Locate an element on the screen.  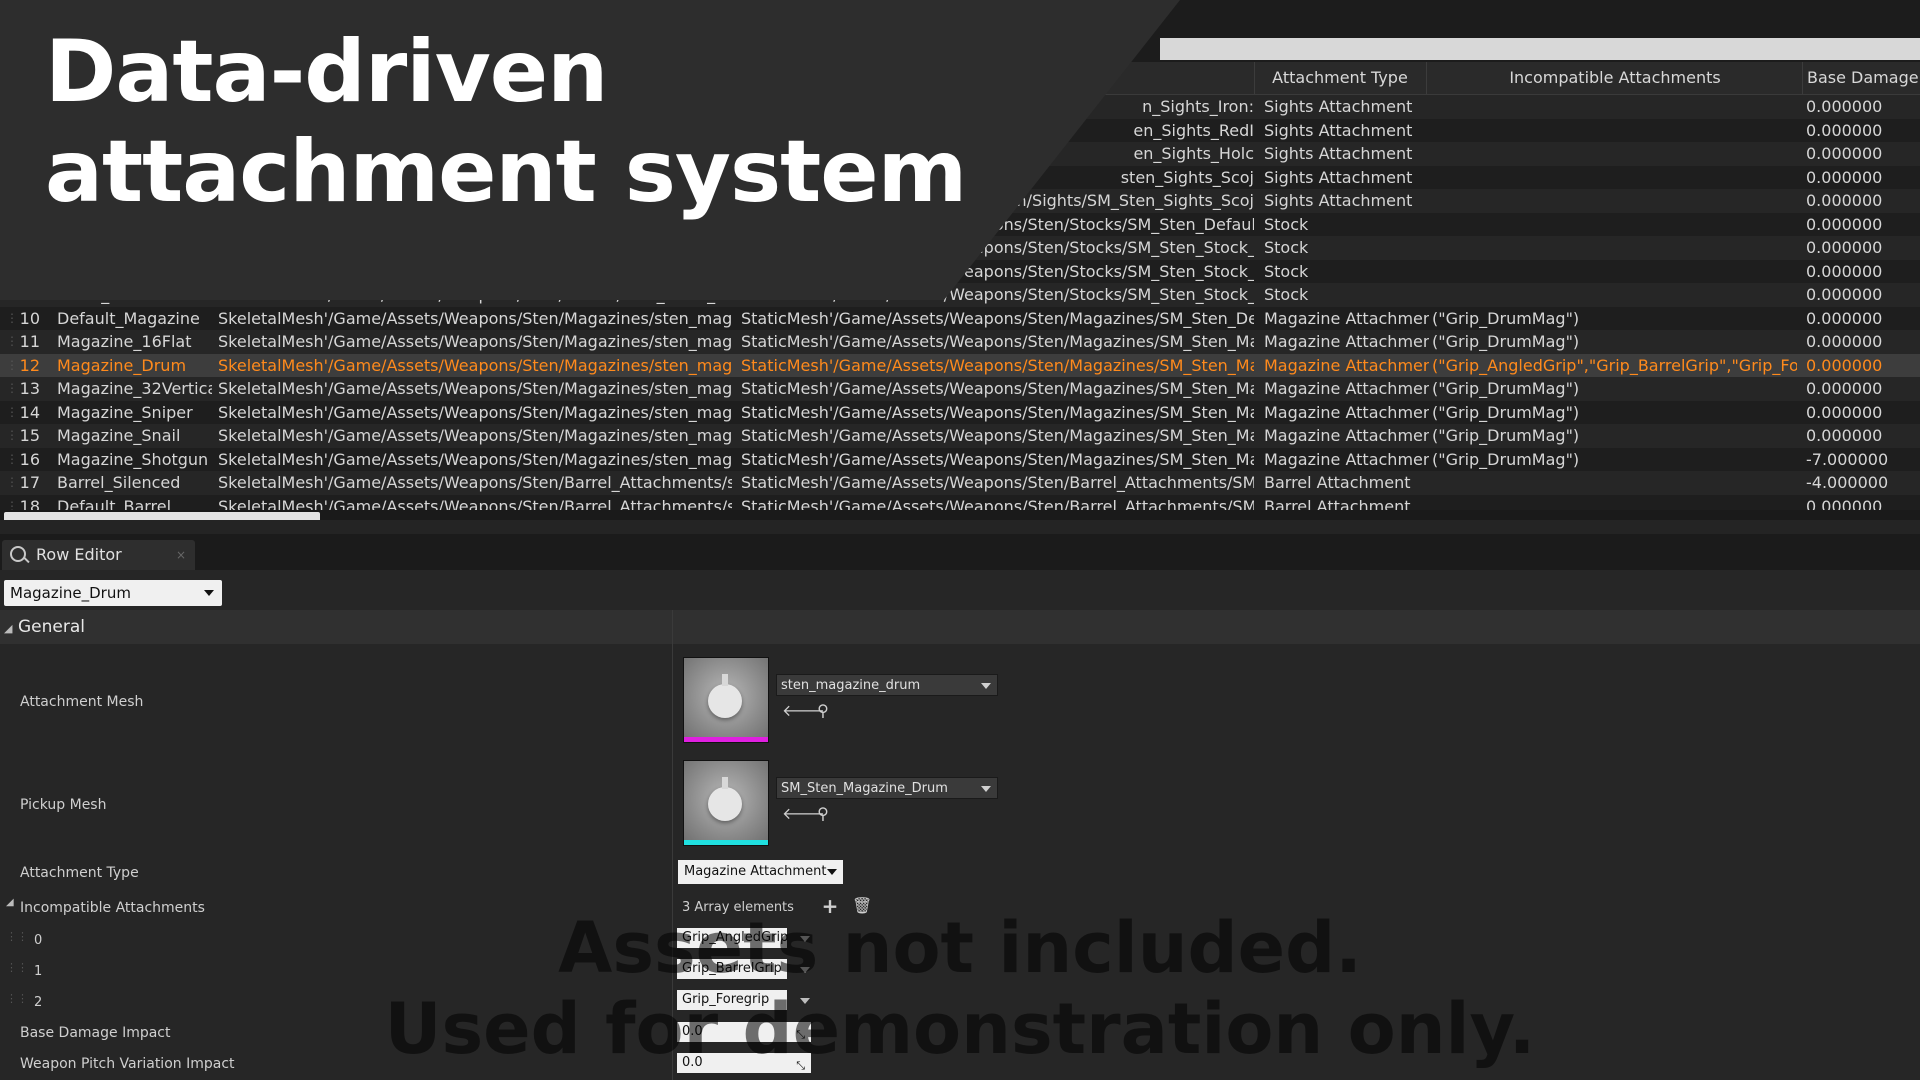
editor-tab-bar: Row Editor × is located at coordinates (960, 552).